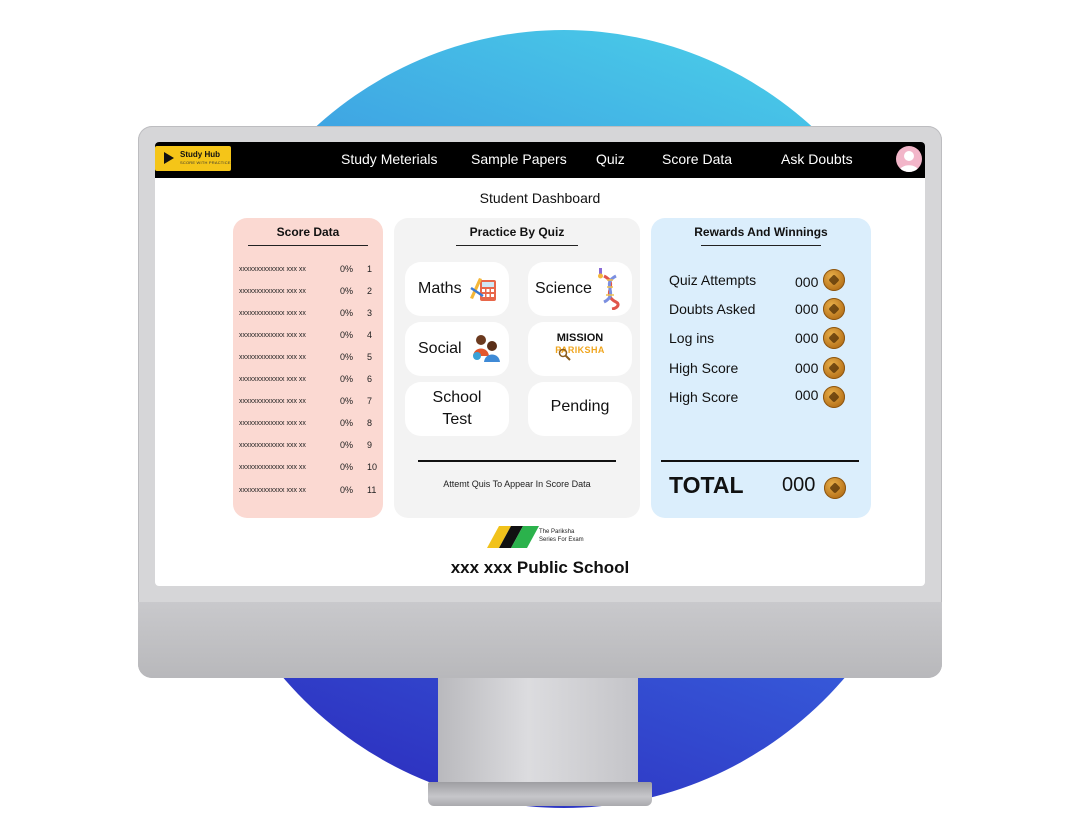 Image resolution: width=1080 pixels, height=834 pixels. What do you see at coordinates (370, 401) in the screenshot?
I see `score-row-number: 7` at bounding box center [370, 401].